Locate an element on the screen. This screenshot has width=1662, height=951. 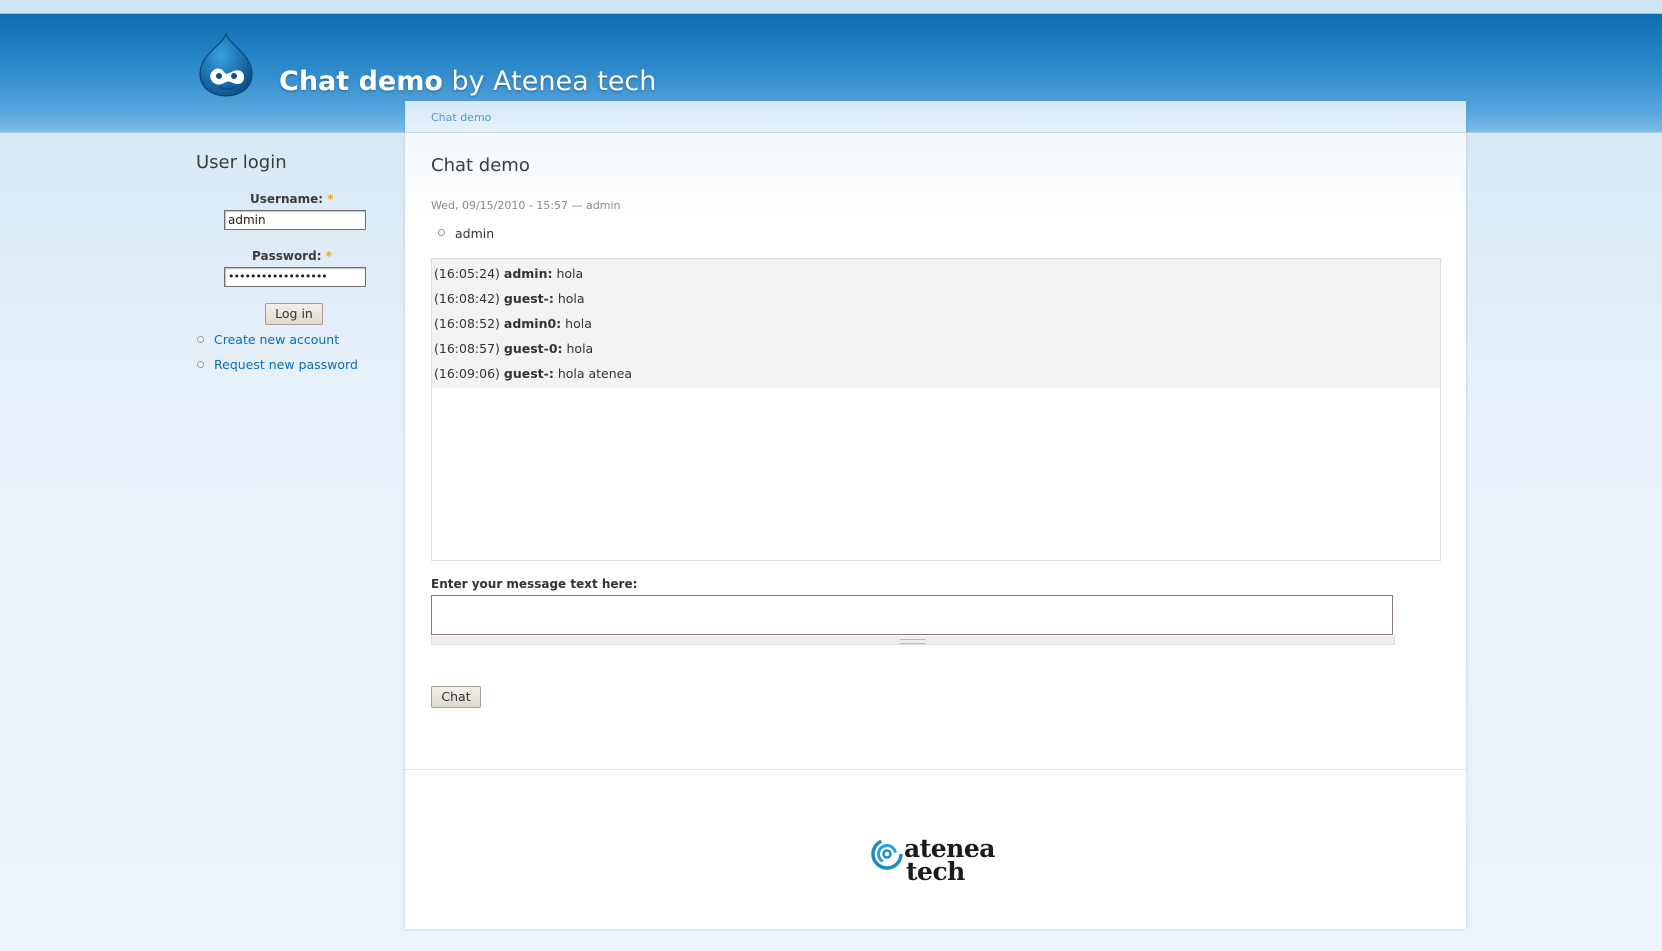
atenea-tech-logo: atenea tech is located at coordinates (940, 866).